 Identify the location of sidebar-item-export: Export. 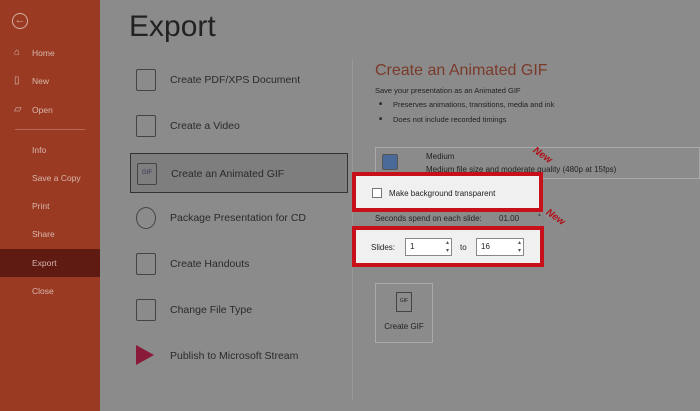
(50, 263).